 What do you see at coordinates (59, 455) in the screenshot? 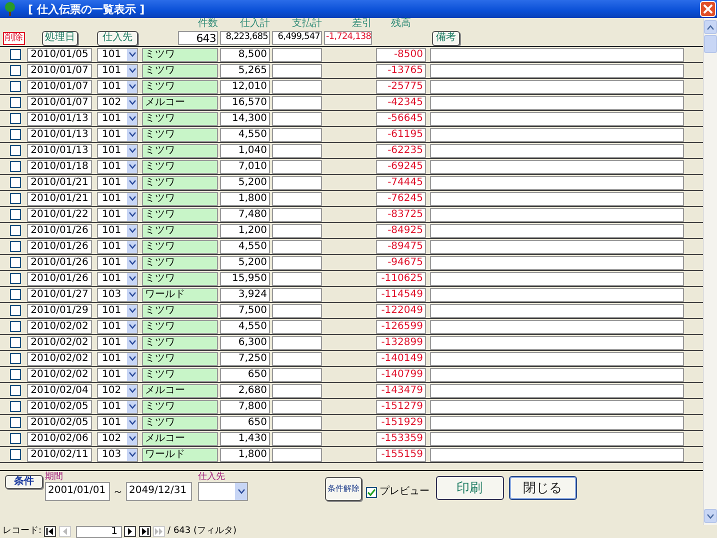
I see `date-field: 2010/02/11` at bounding box center [59, 455].